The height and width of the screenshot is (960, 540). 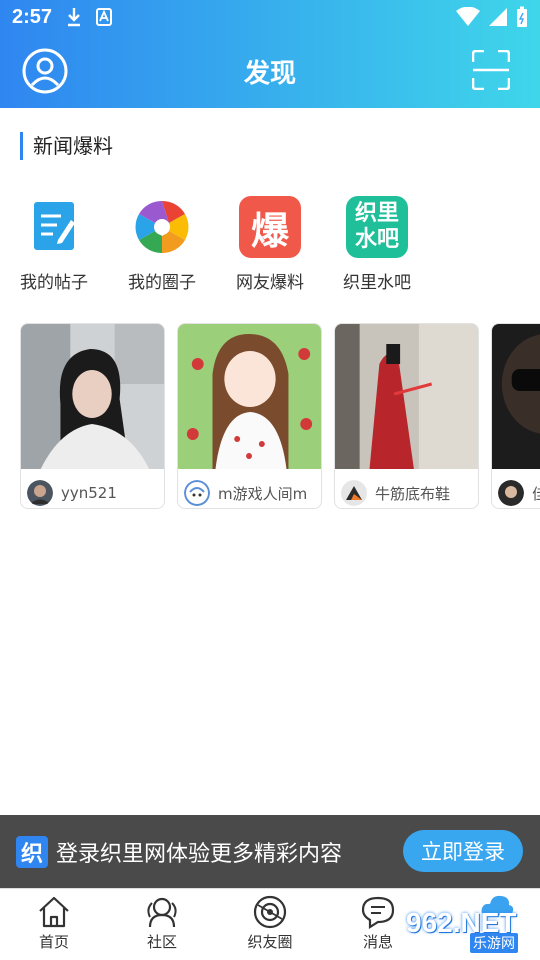 I want to click on battery-icon, so click(x=522, y=16).